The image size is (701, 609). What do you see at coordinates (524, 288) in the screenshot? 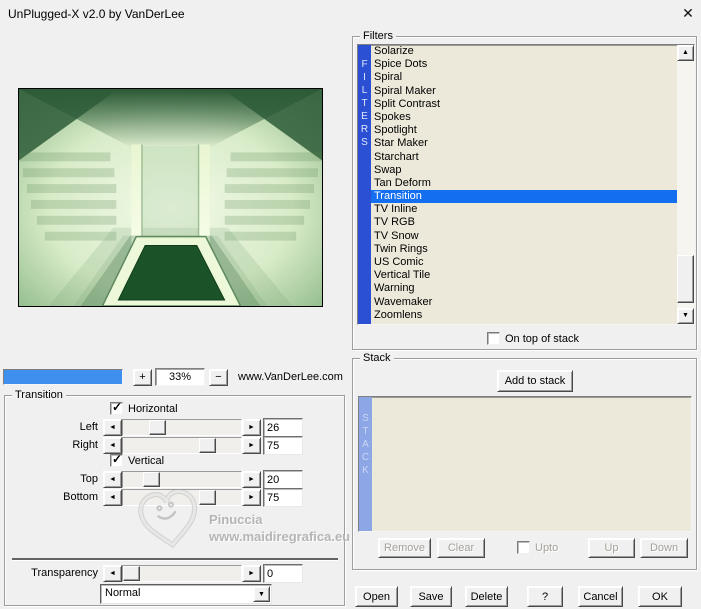
I see `filter-item-warning: Warning` at bounding box center [524, 288].